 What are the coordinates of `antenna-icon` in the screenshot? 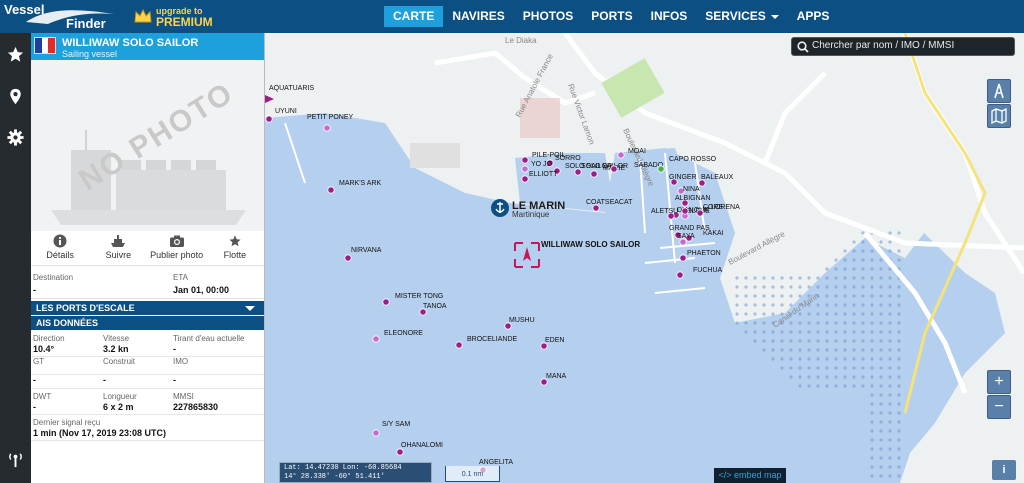 It's located at (15, 459).